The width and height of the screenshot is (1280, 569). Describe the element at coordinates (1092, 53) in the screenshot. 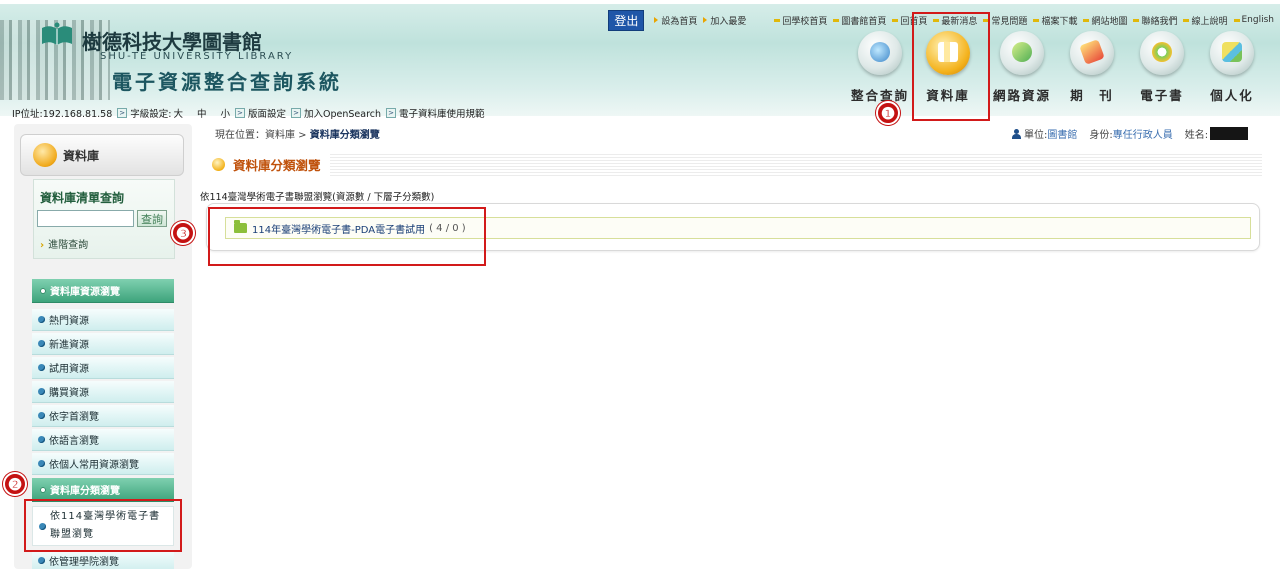

I see `journal-icon` at that location.